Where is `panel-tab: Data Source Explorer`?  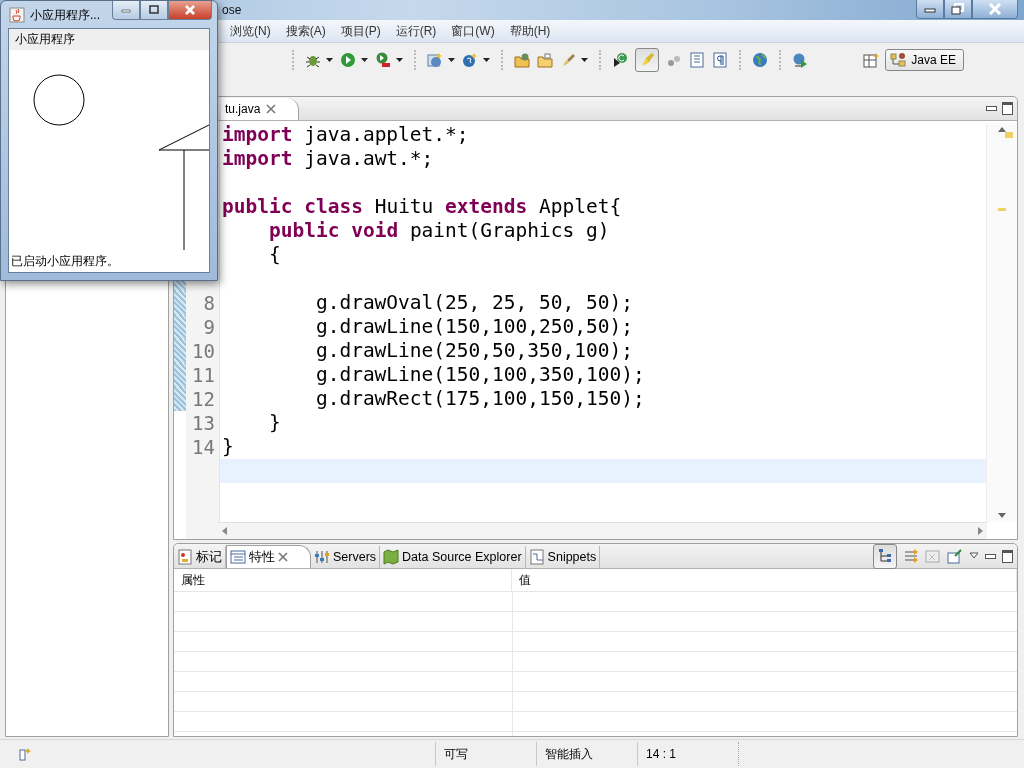
panel-tab: Data Source Explorer is located at coordinates (453, 557).